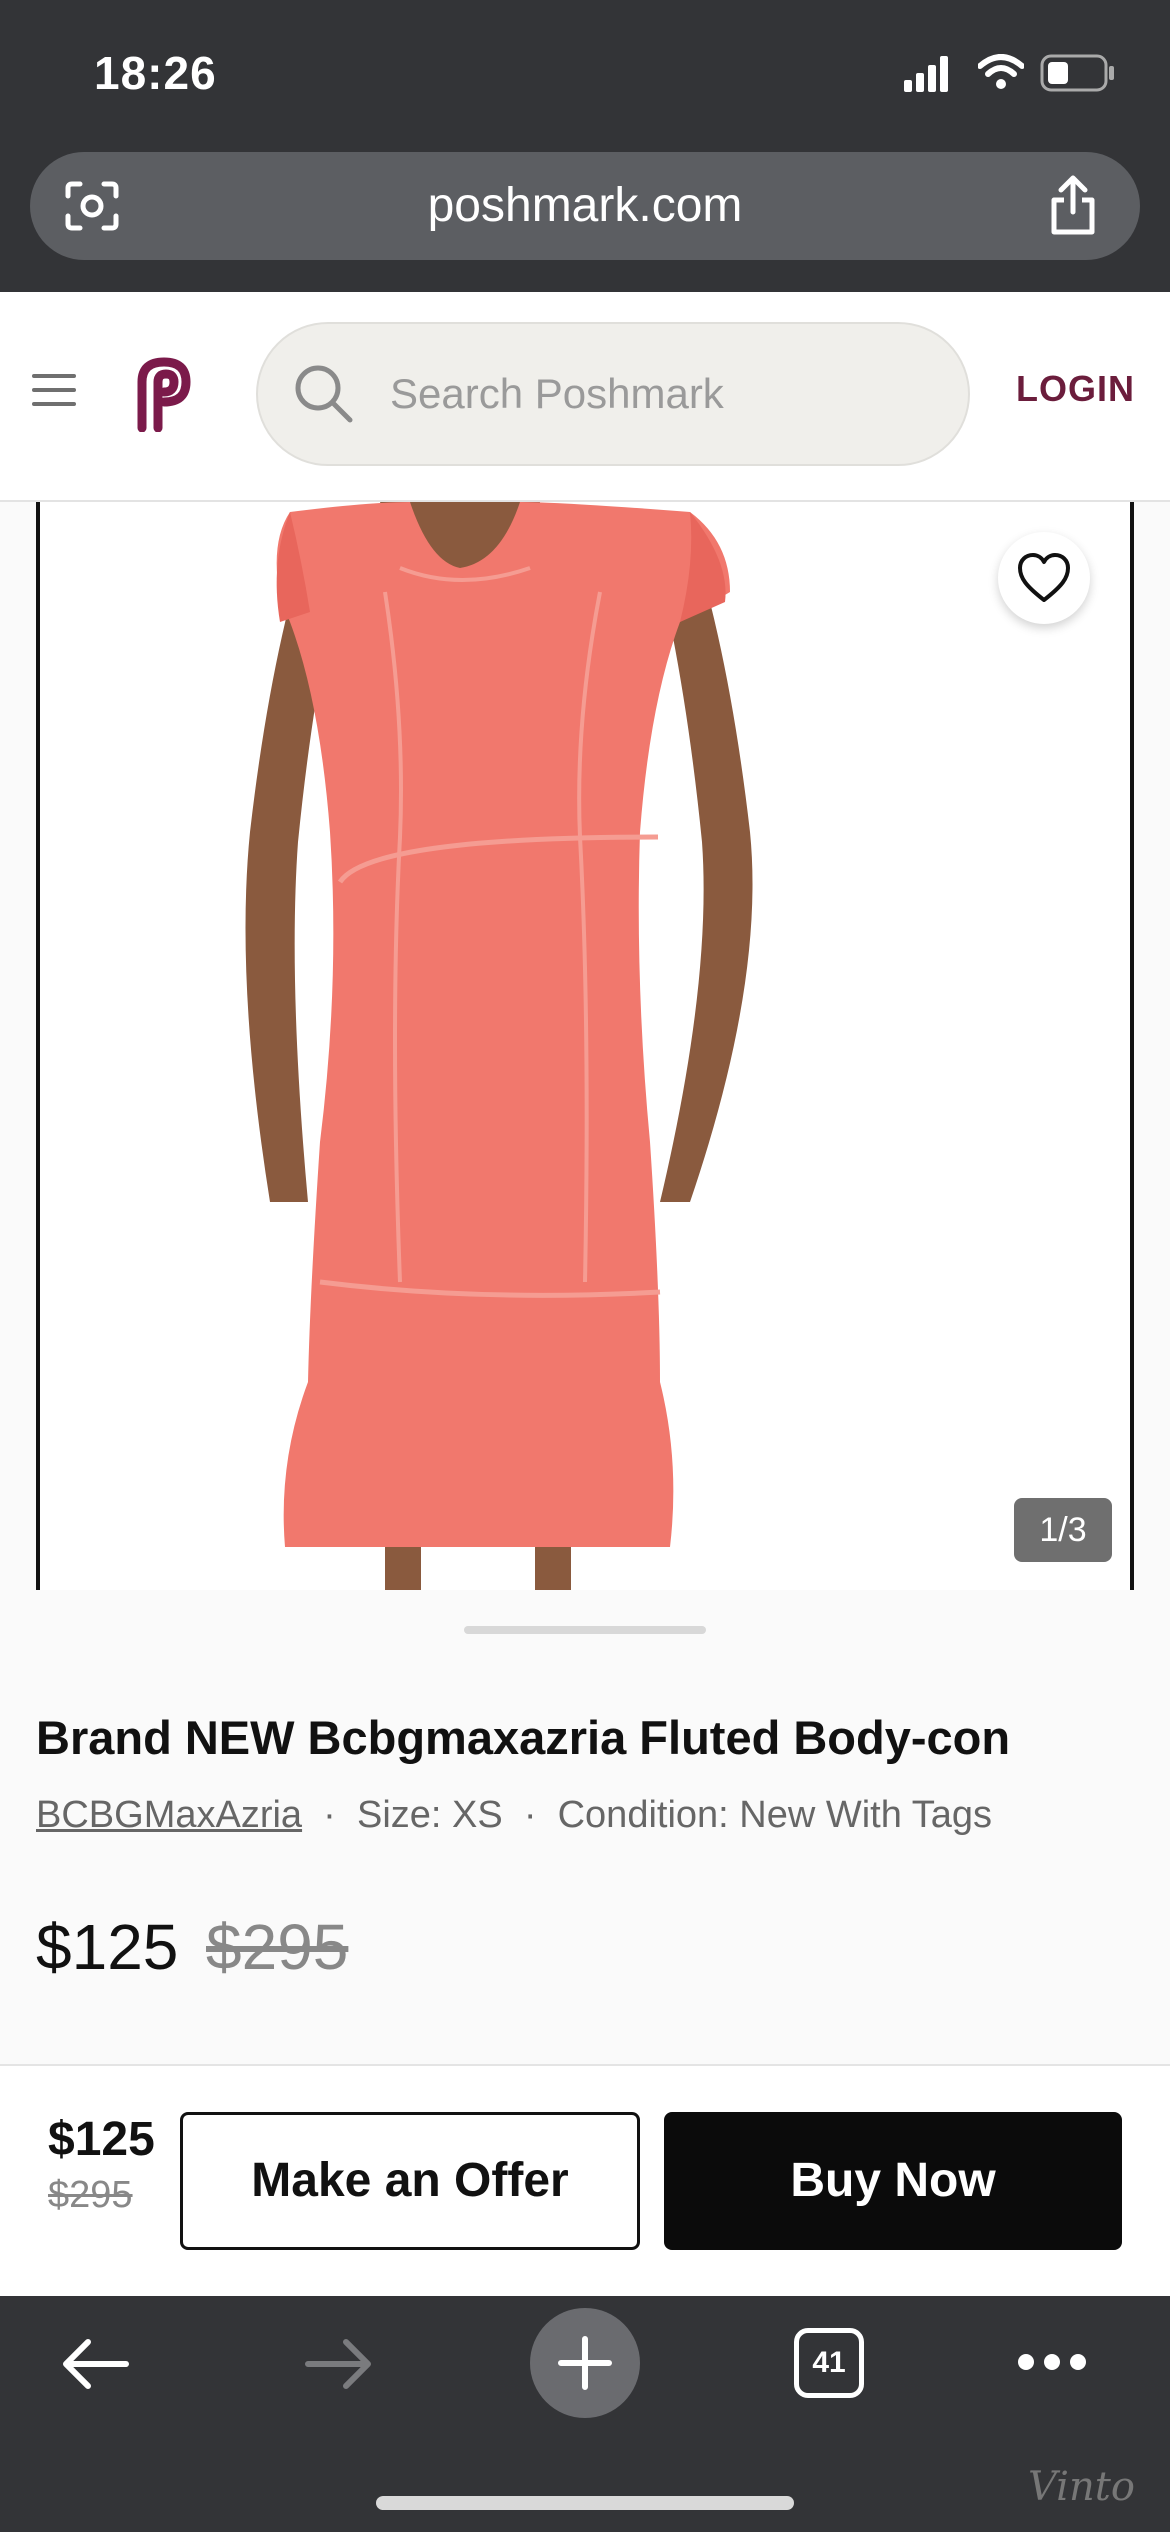  What do you see at coordinates (829, 2363) in the screenshot?
I see `tab-switcher-button: 41` at bounding box center [829, 2363].